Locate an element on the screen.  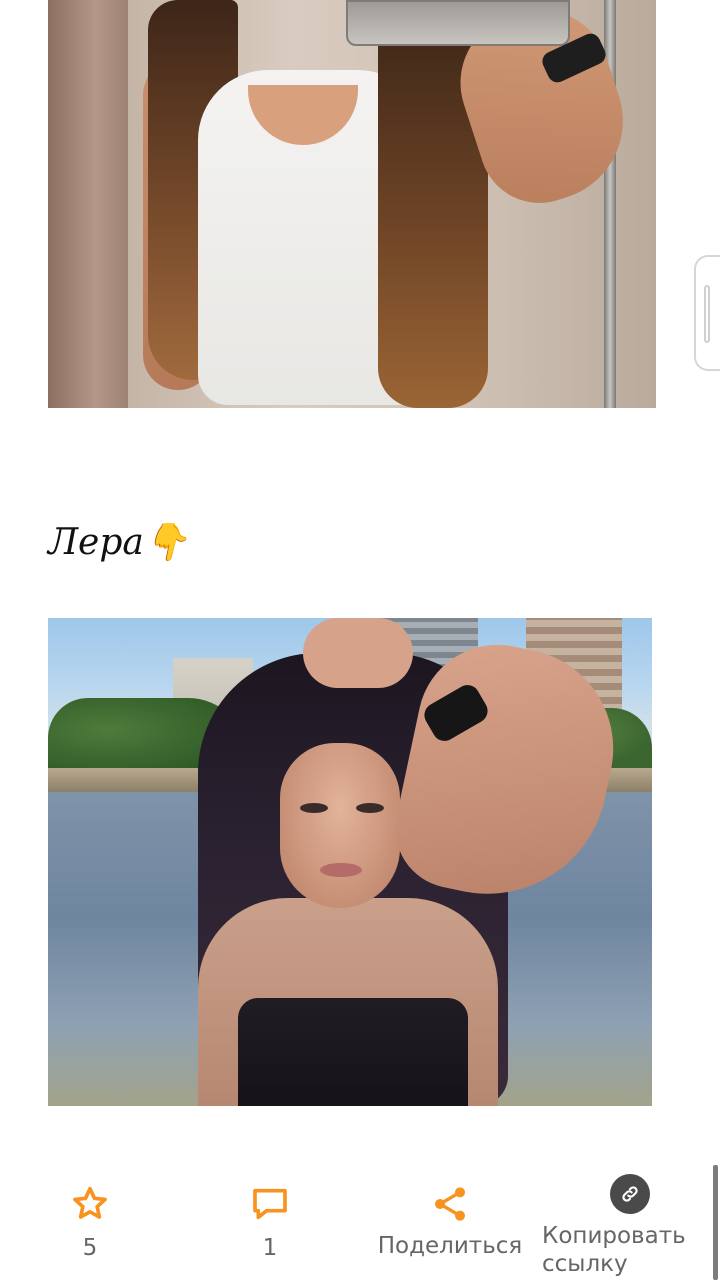
copy-link-button: Копировать ссылку is located at coordinates (616, 1224).